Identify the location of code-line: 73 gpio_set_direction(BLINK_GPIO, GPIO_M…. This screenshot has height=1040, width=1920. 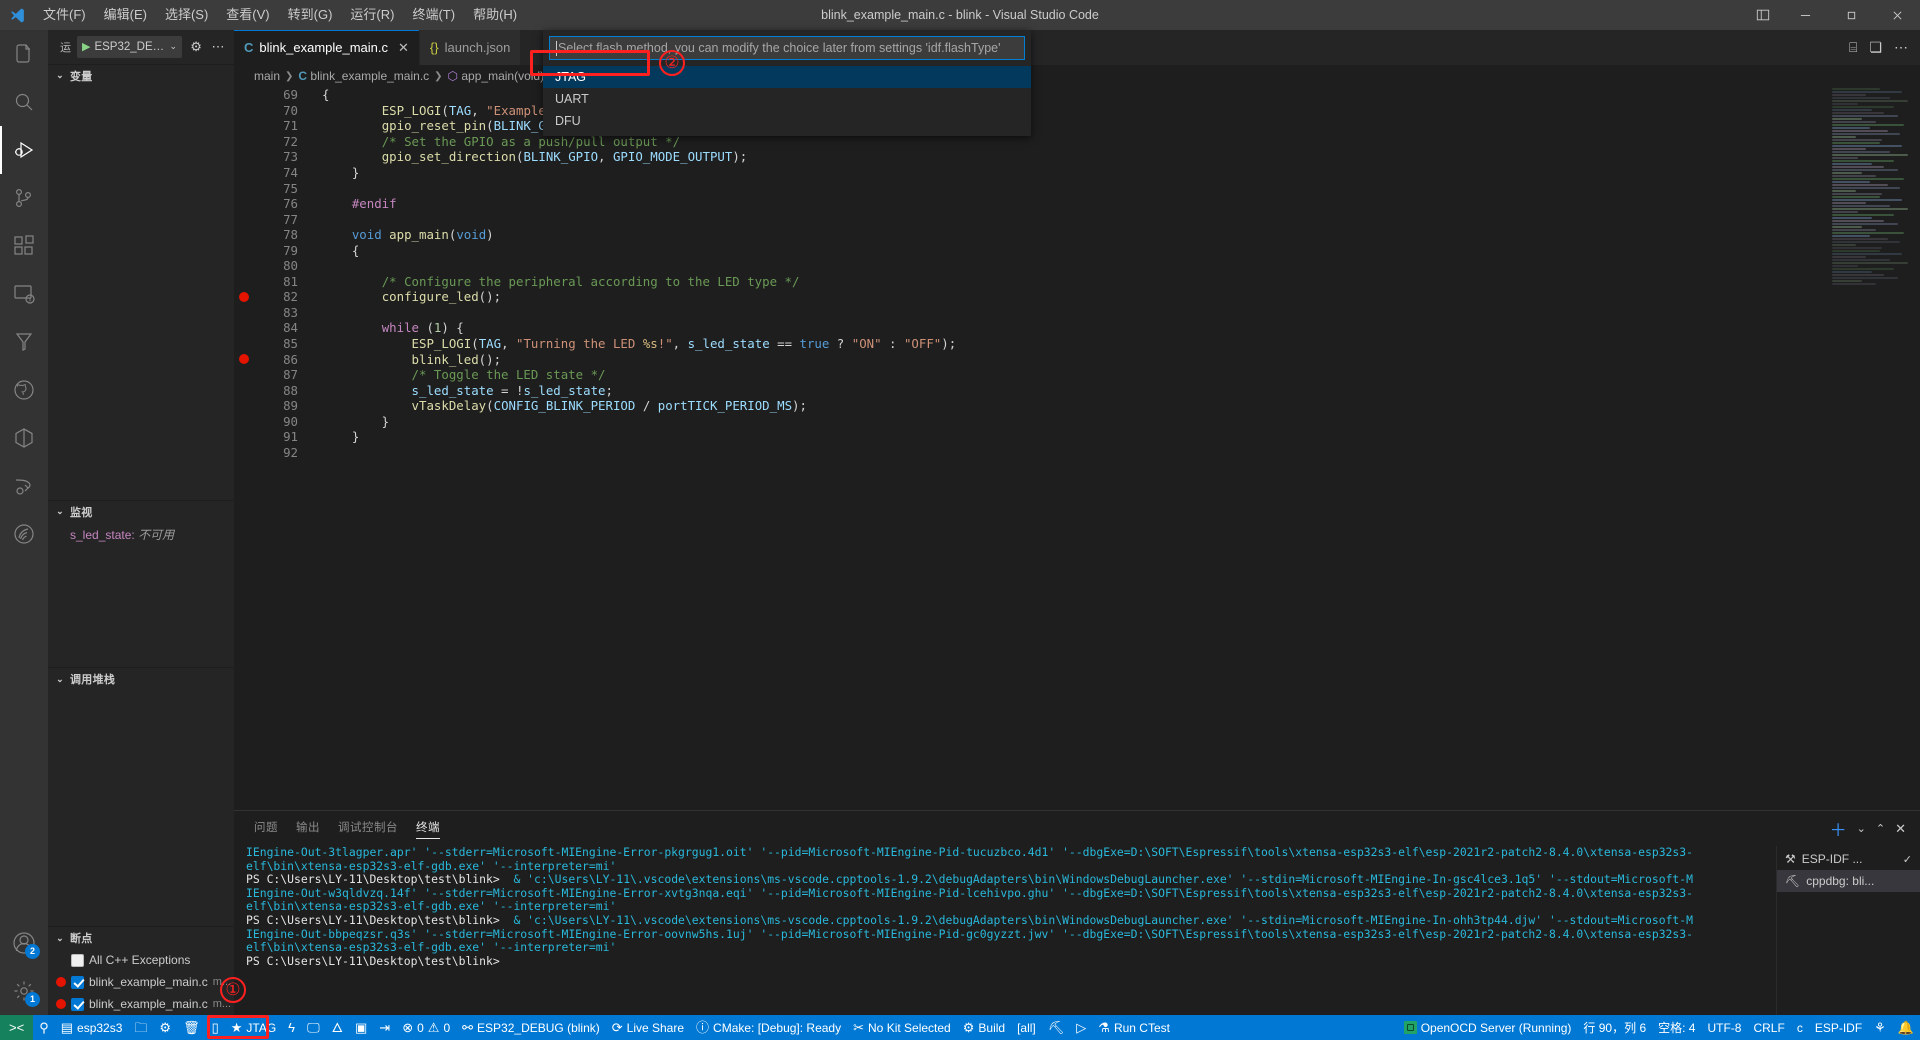
(1031, 157).